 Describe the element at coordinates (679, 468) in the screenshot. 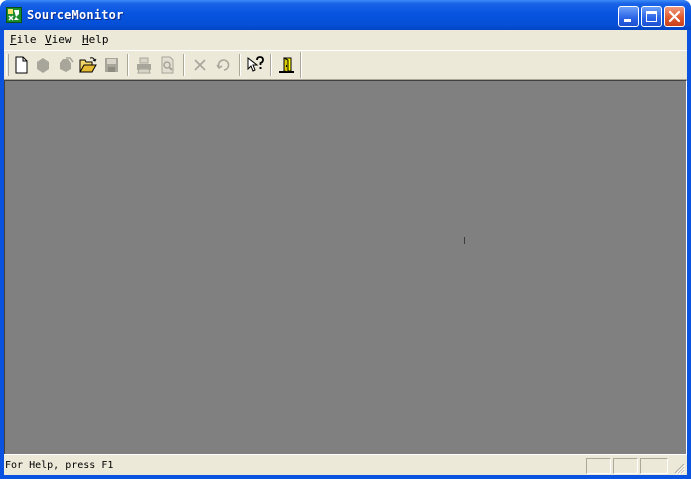

I see `resize-grip-icon` at that location.